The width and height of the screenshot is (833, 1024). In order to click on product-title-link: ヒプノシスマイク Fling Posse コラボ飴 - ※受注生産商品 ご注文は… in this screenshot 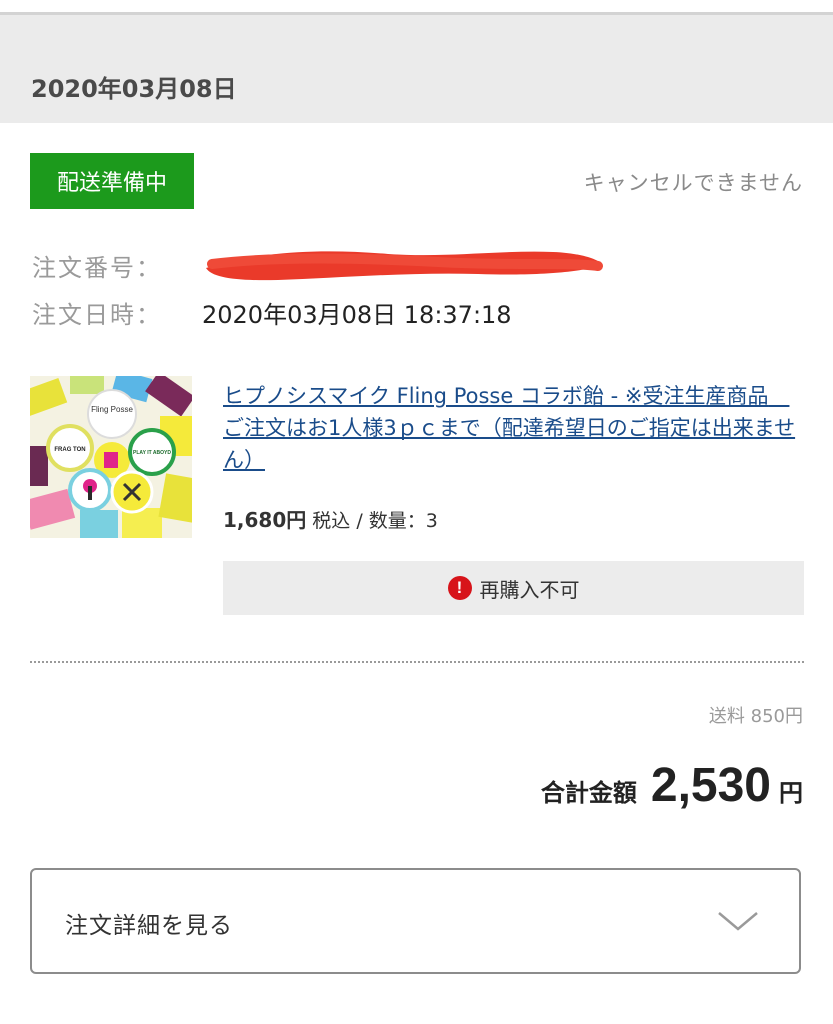, I will do `click(510, 428)`.